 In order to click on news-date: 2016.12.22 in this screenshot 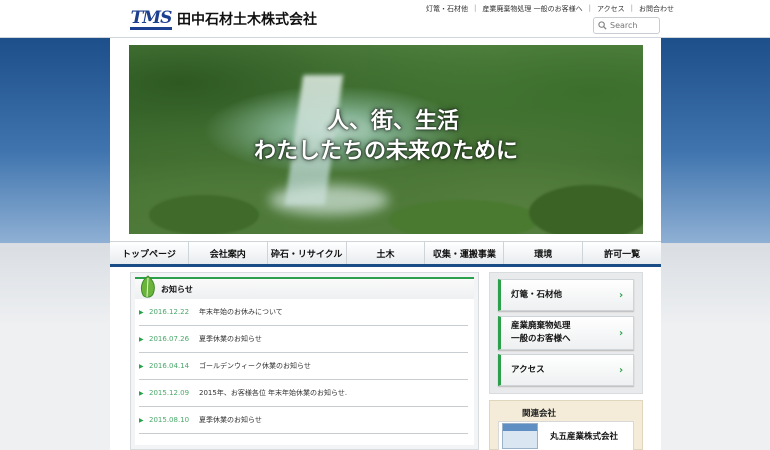, I will do `click(169, 312)`.